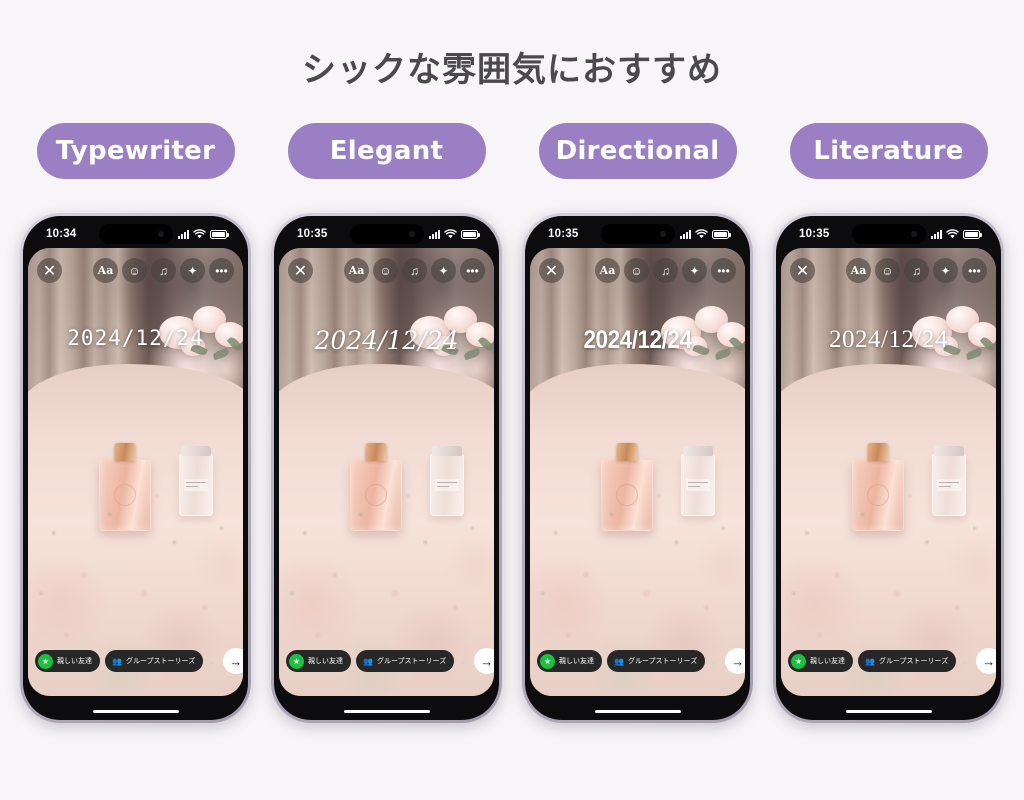  I want to click on battery-icon, so click(721, 234).